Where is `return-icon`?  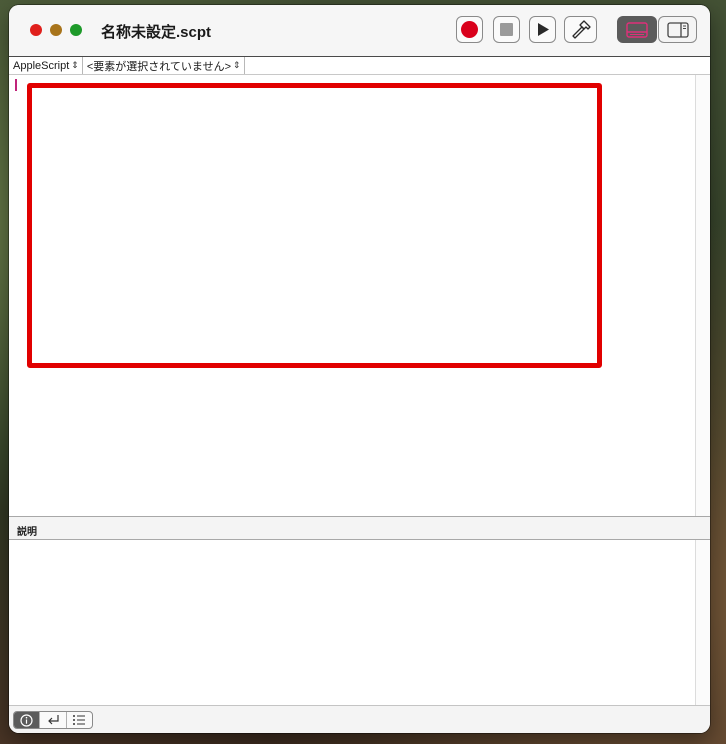 return-icon is located at coordinates (53, 720).